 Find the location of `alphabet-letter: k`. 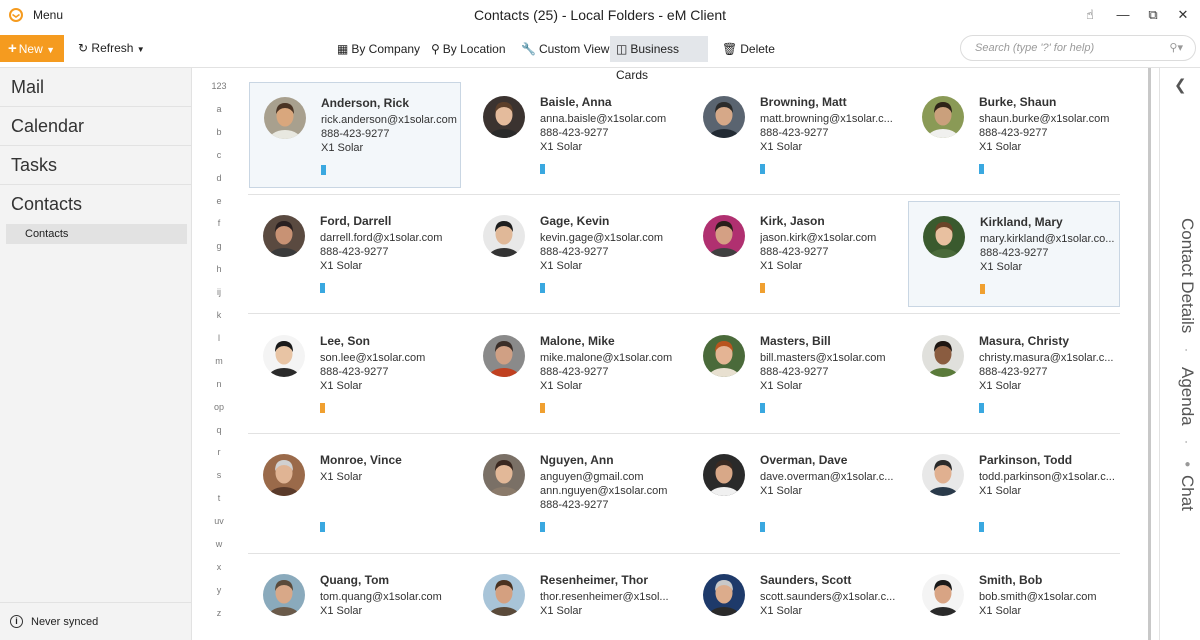

alphabet-letter: k is located at coordinates (219, 315).